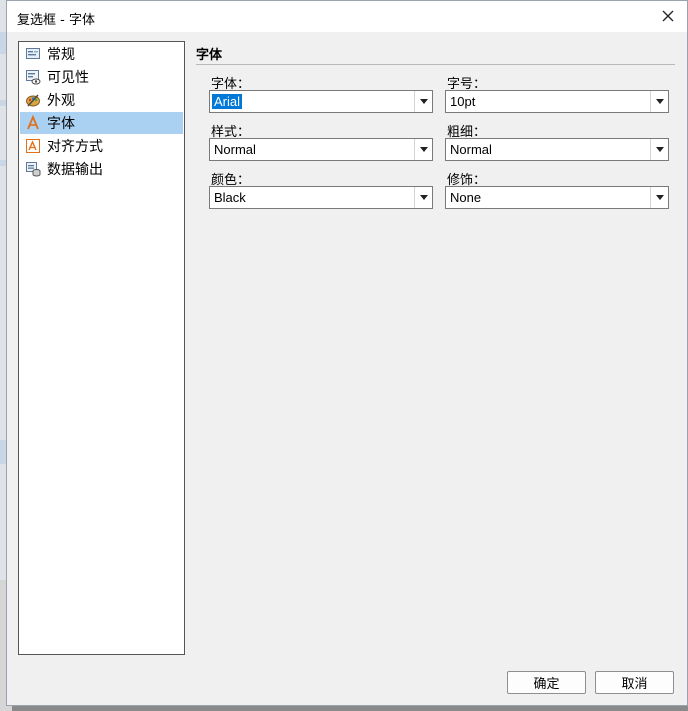  I want to click on font-family-value: Arial, so click(227, 101).